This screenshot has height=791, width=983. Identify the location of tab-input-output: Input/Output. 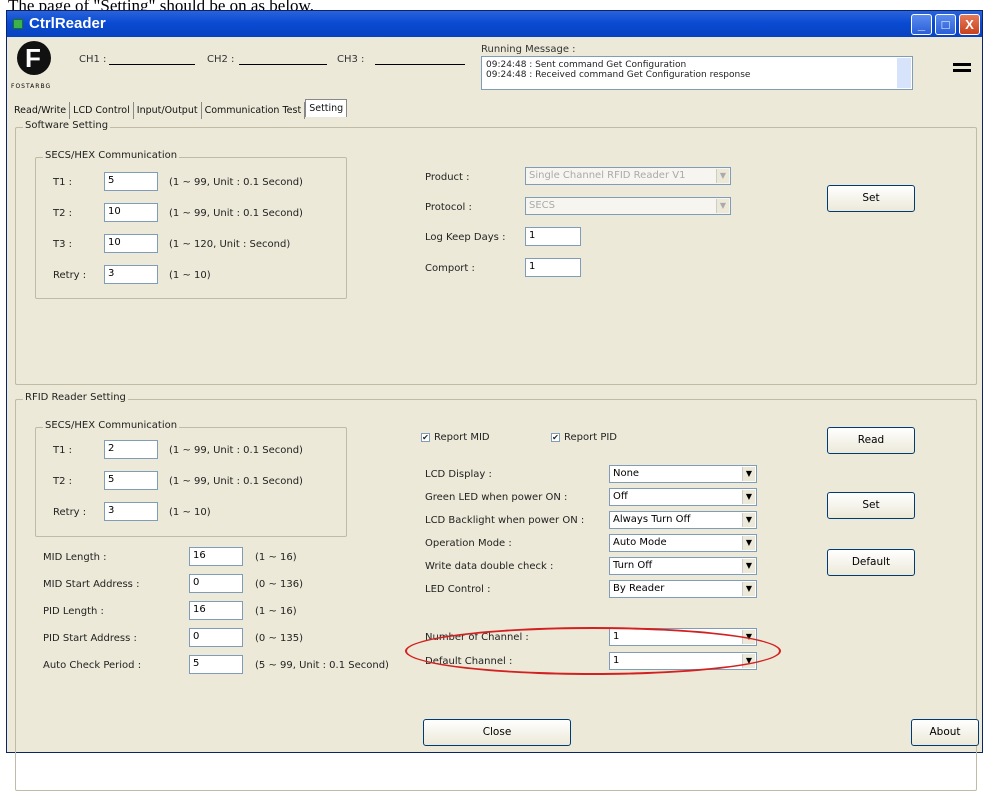
(168, 110).